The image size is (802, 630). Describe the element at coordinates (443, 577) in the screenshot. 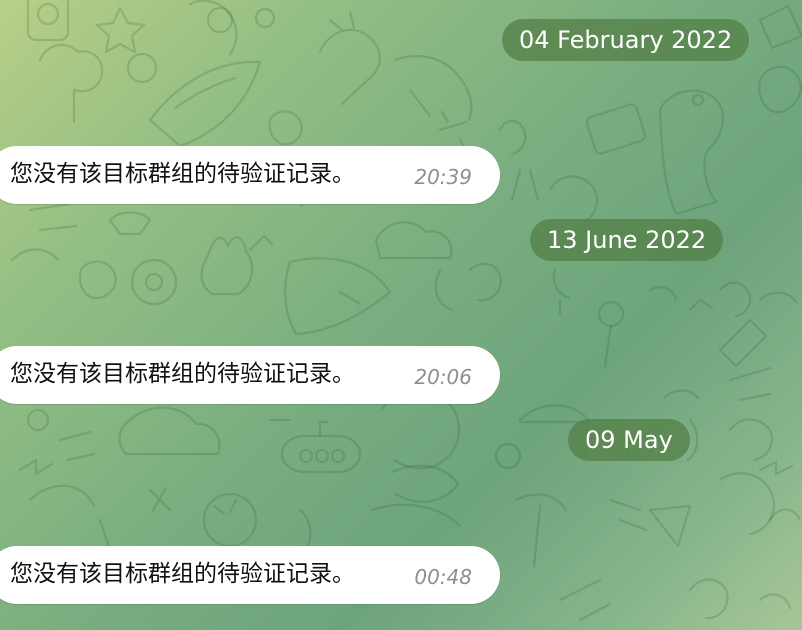

I see `message-timestamp: 00:48` at that location.